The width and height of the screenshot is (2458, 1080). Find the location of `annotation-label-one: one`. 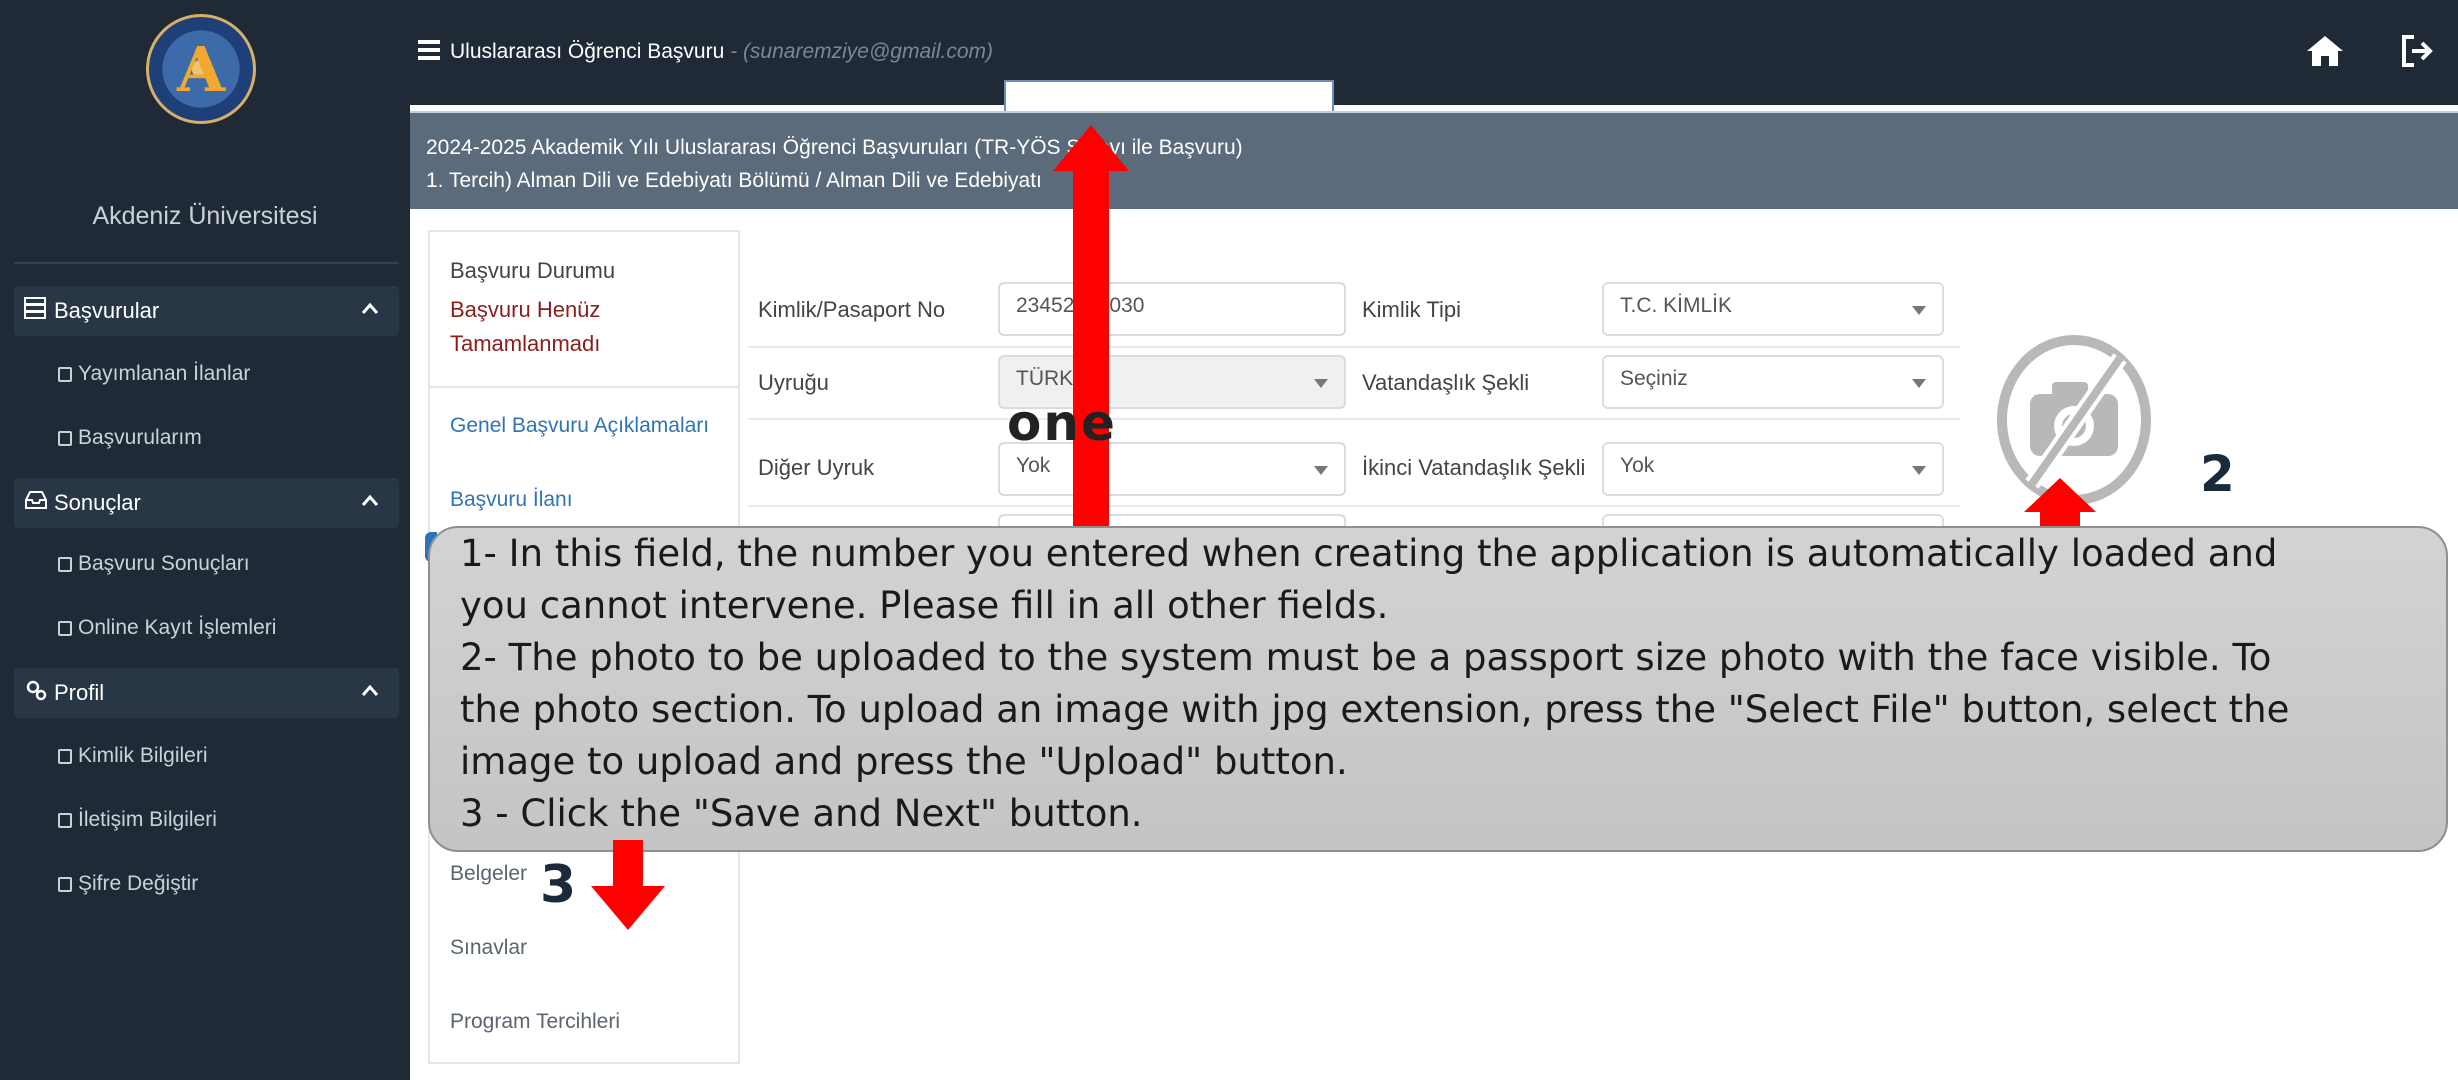

annotation-label-one: one is located at coordinates (1062, 423).